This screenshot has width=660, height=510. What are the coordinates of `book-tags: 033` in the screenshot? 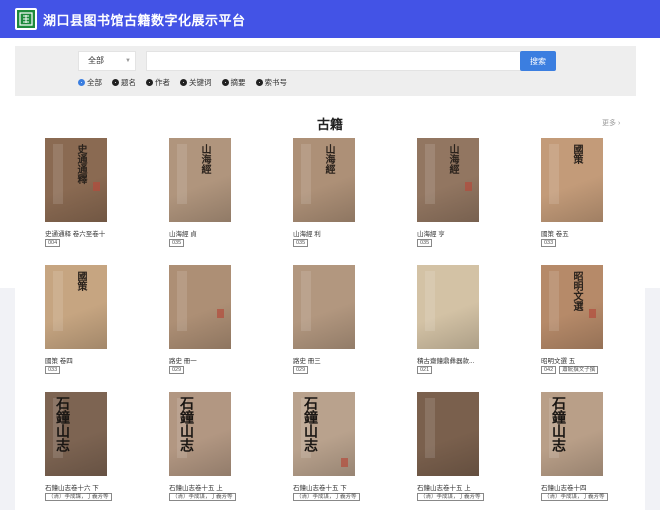 It's located at (550, 243).